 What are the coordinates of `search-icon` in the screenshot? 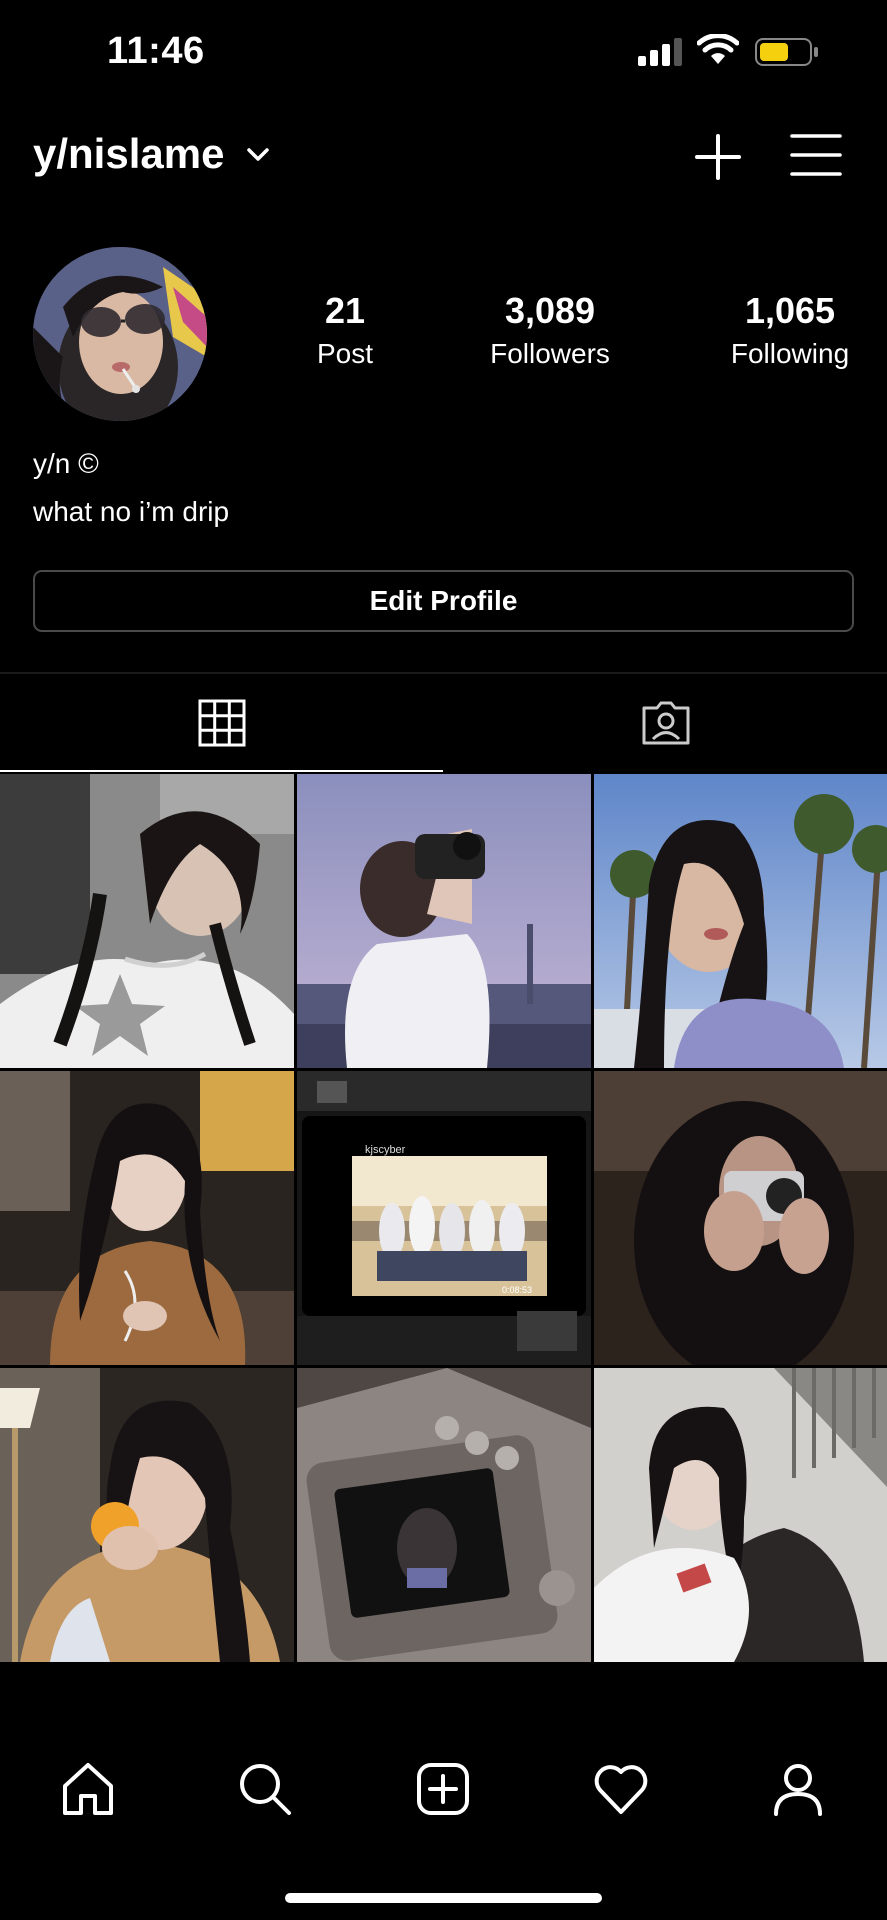 It's located at (265, 1789).